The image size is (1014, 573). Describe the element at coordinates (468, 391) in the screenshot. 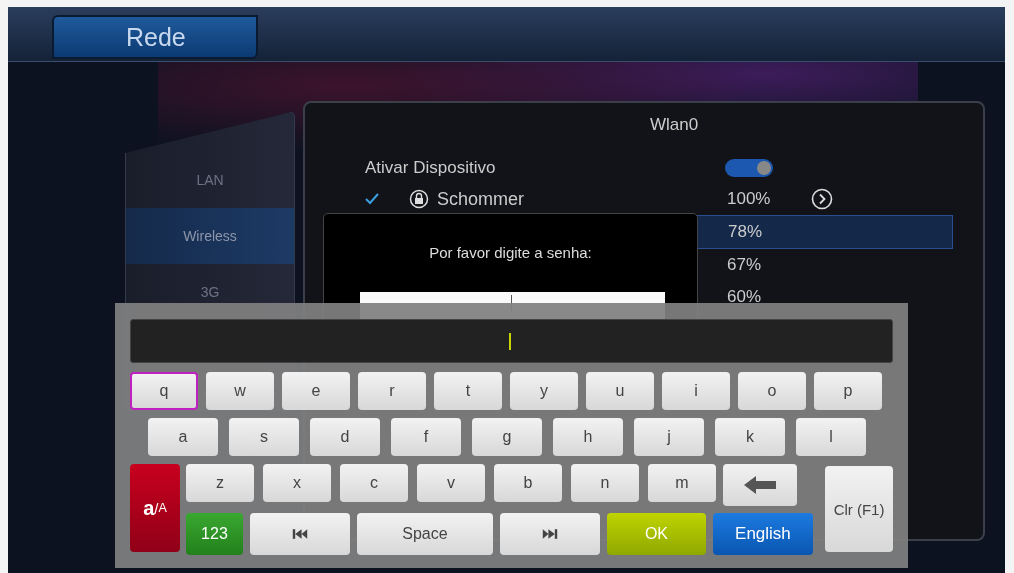

I see `letter-key: t` at that location.